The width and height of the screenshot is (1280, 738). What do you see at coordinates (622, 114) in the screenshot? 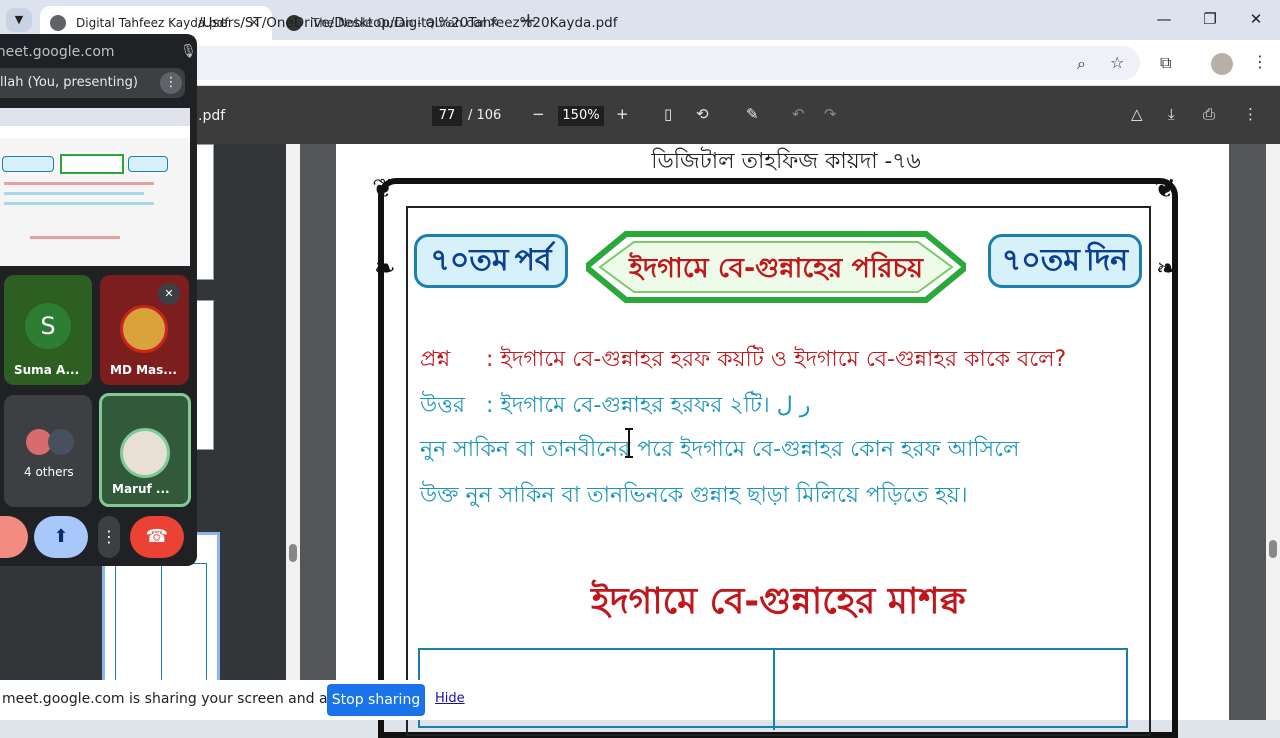
I see `zoom-in-icon: +` at bounding box center [622, 114].